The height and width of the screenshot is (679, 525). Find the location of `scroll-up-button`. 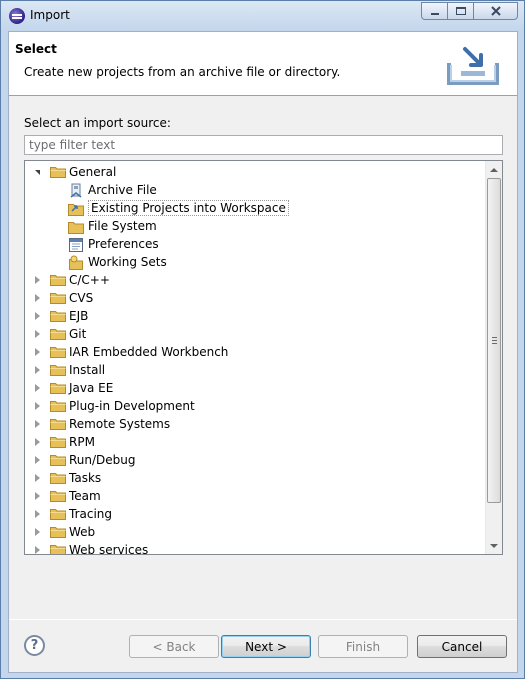

scroll-up-button is located at coordinates (494, 169).